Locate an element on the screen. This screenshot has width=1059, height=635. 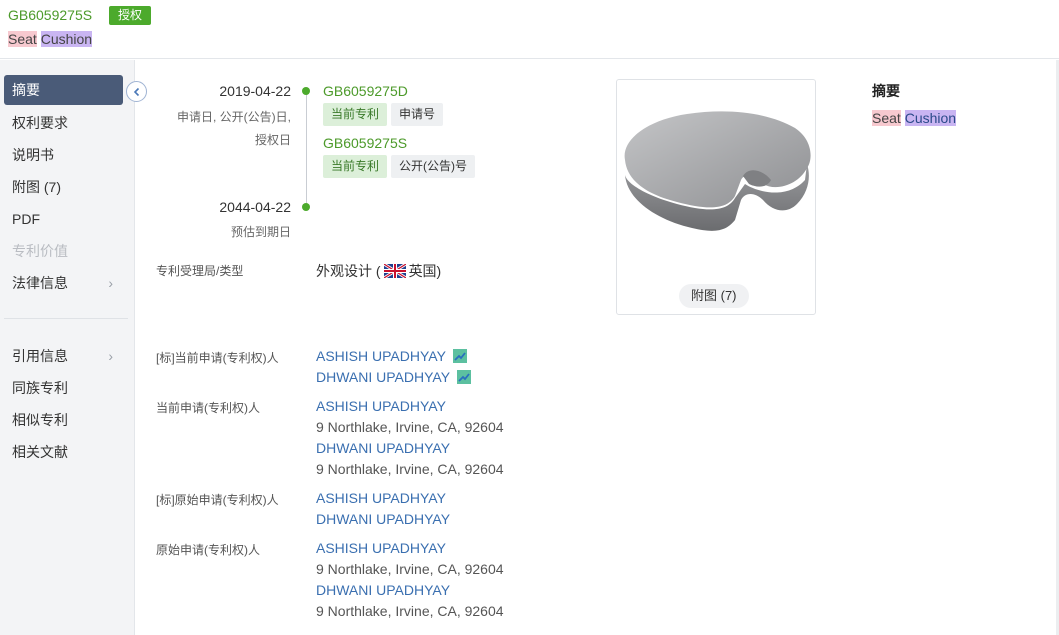
publication-number-link: GB6059275S is located at coordinates (365, 143).